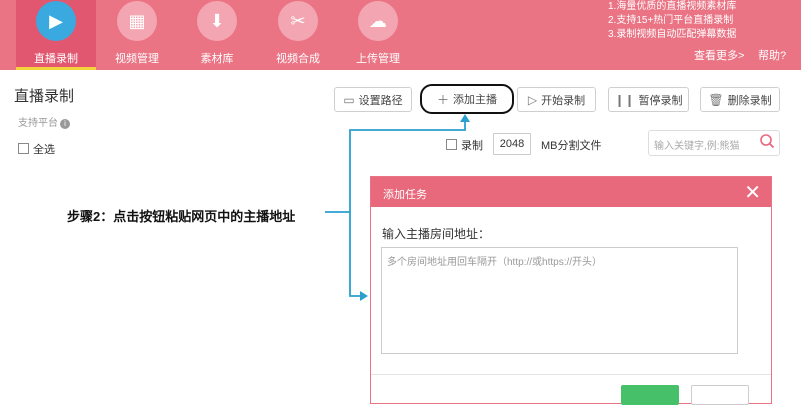 The height and width of the screenshot is (405, 801). What do you see at coordinates (559, 300) in the screenshot?
I see `room-address-textarea: 多个房间地址用回车隔开（http://或https://开头）` at bounding box center [559, 300].